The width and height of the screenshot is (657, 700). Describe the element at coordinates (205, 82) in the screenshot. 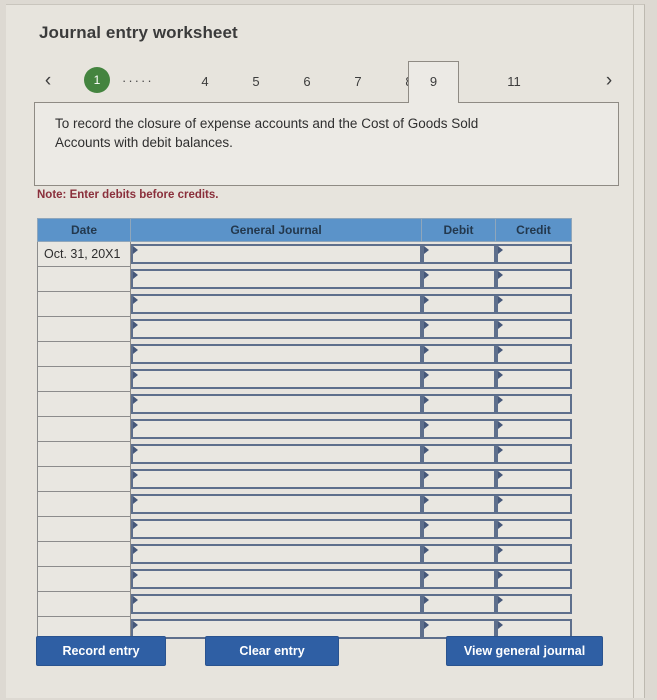

I see `tab-4: 4` at that location.